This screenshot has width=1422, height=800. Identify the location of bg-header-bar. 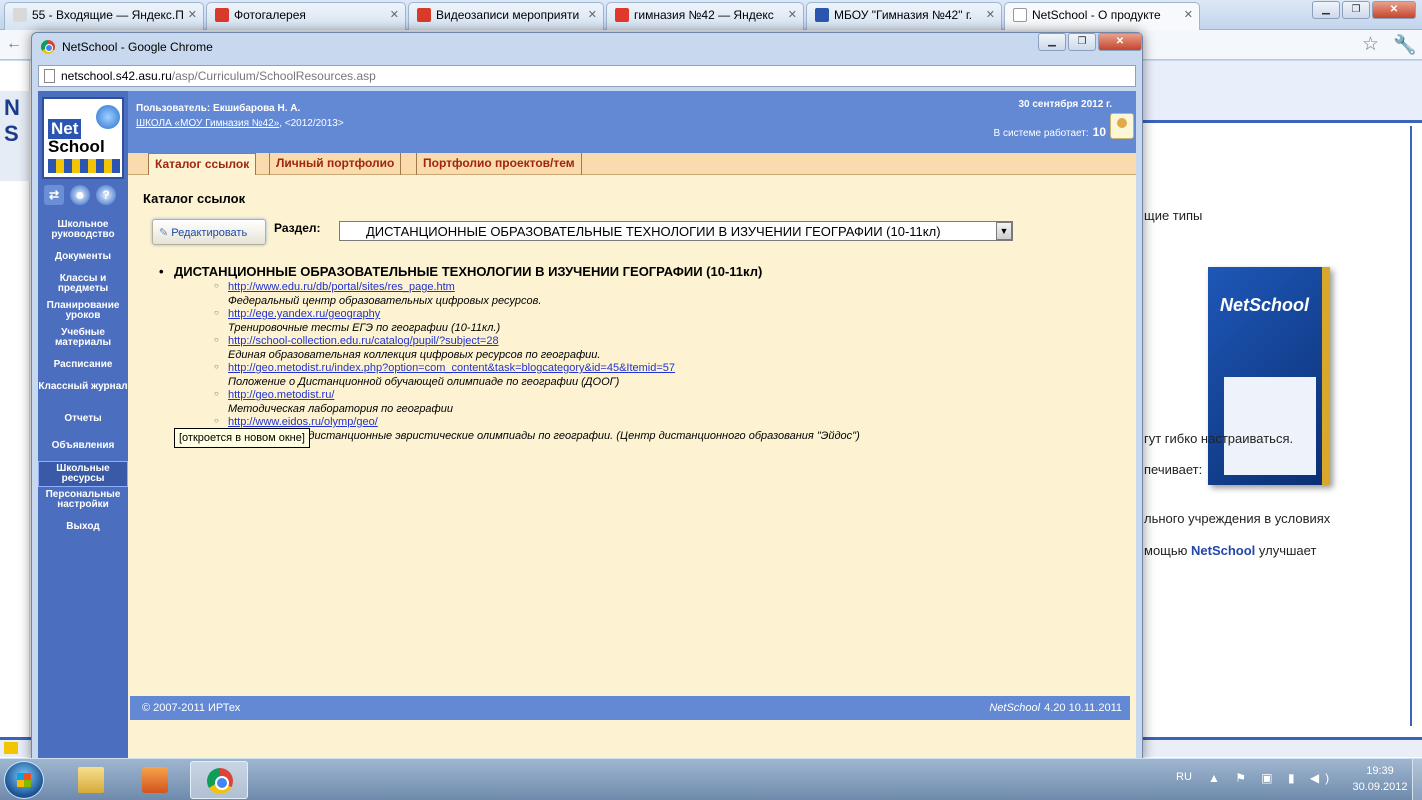
(1281, 92).